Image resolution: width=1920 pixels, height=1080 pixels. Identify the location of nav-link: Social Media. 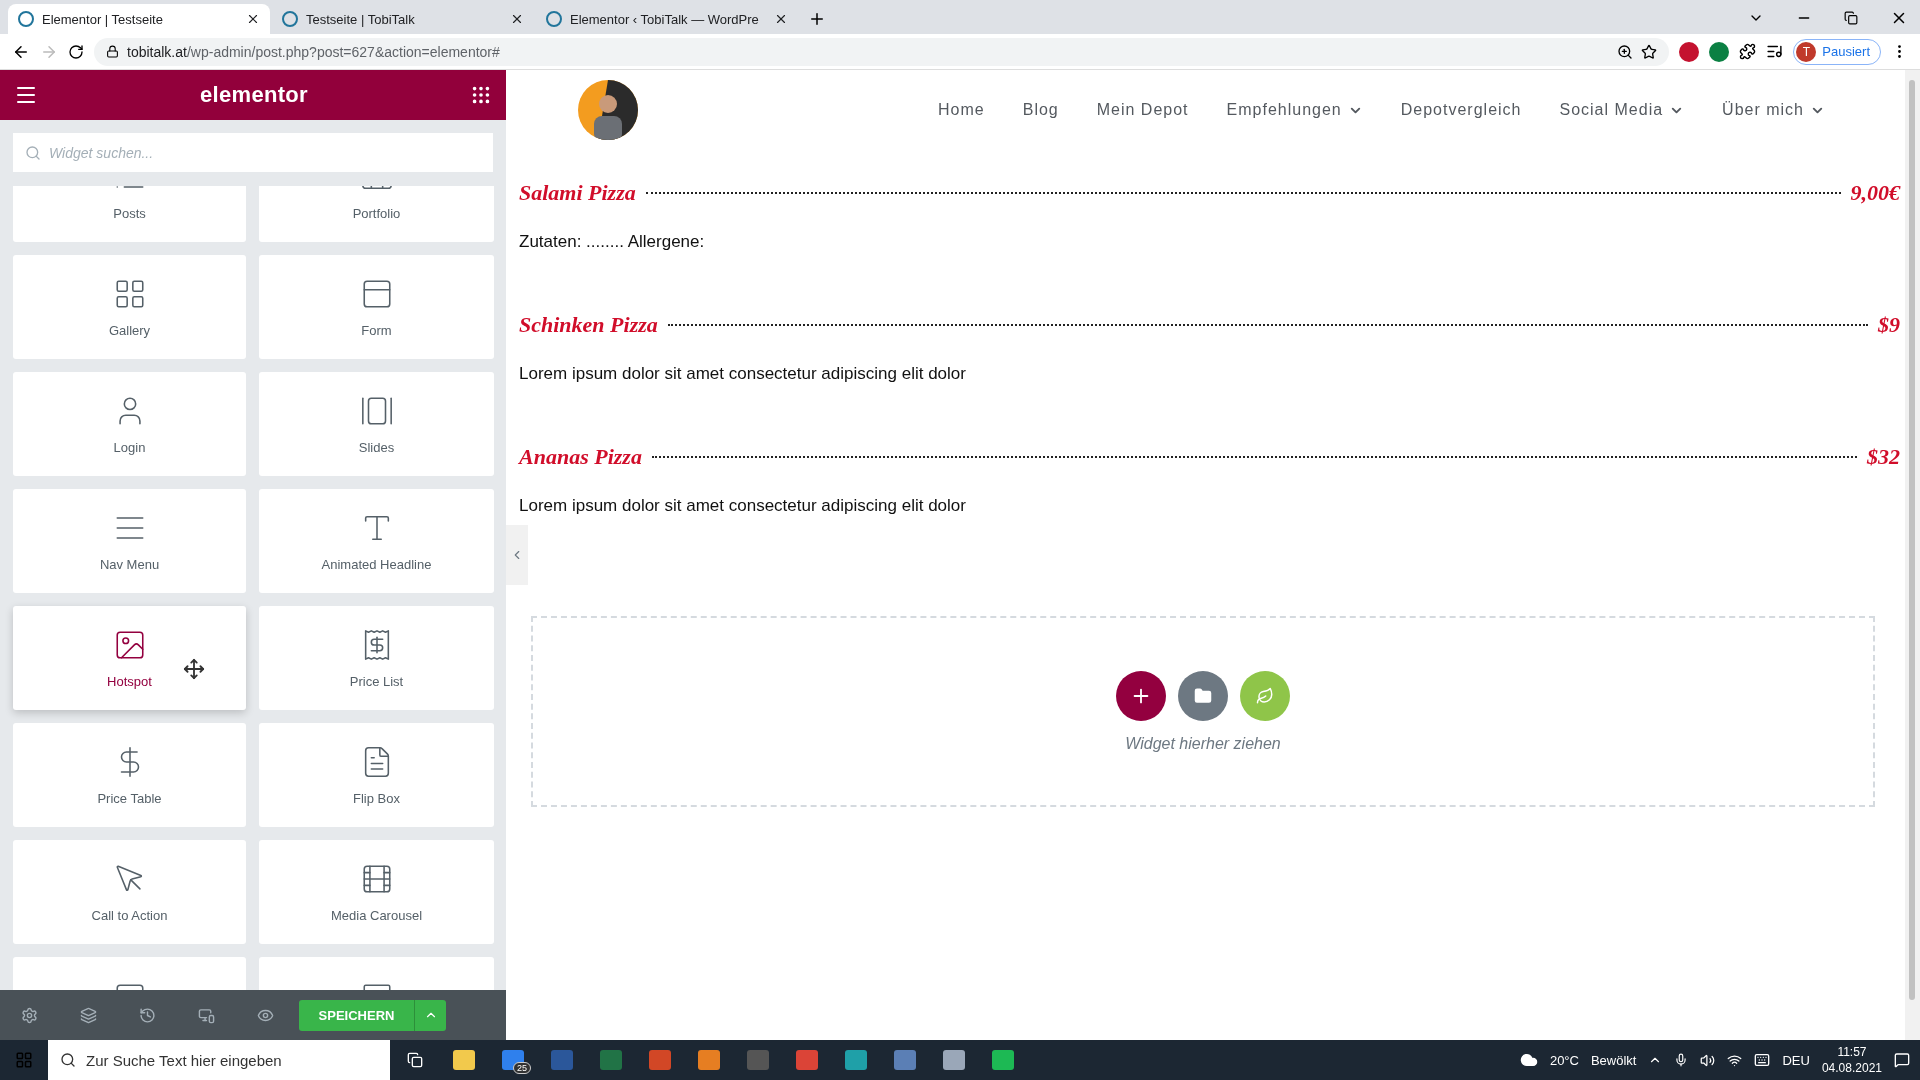
(1622, 110).